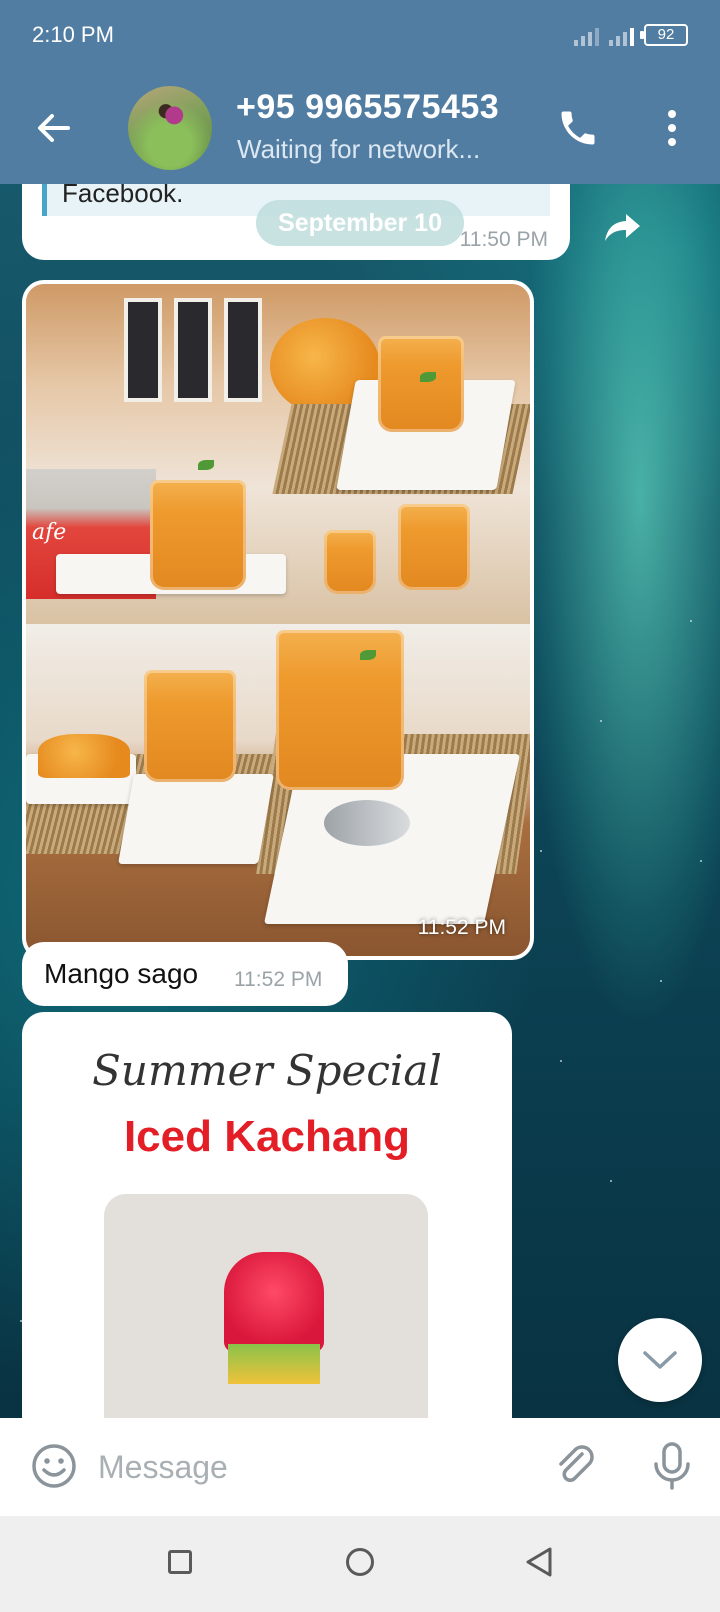 Image resolution: width=720 pixels, height=1612 pixels. What do you see at coordinates (360, 223) in the screenshot?
I see `date-separator: September 10` at bounding box center [360, 223].